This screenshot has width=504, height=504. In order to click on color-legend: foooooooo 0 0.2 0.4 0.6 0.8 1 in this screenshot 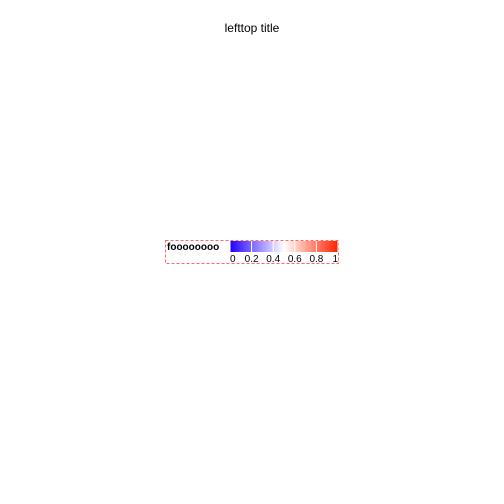, I will do `click(252, 252)`.